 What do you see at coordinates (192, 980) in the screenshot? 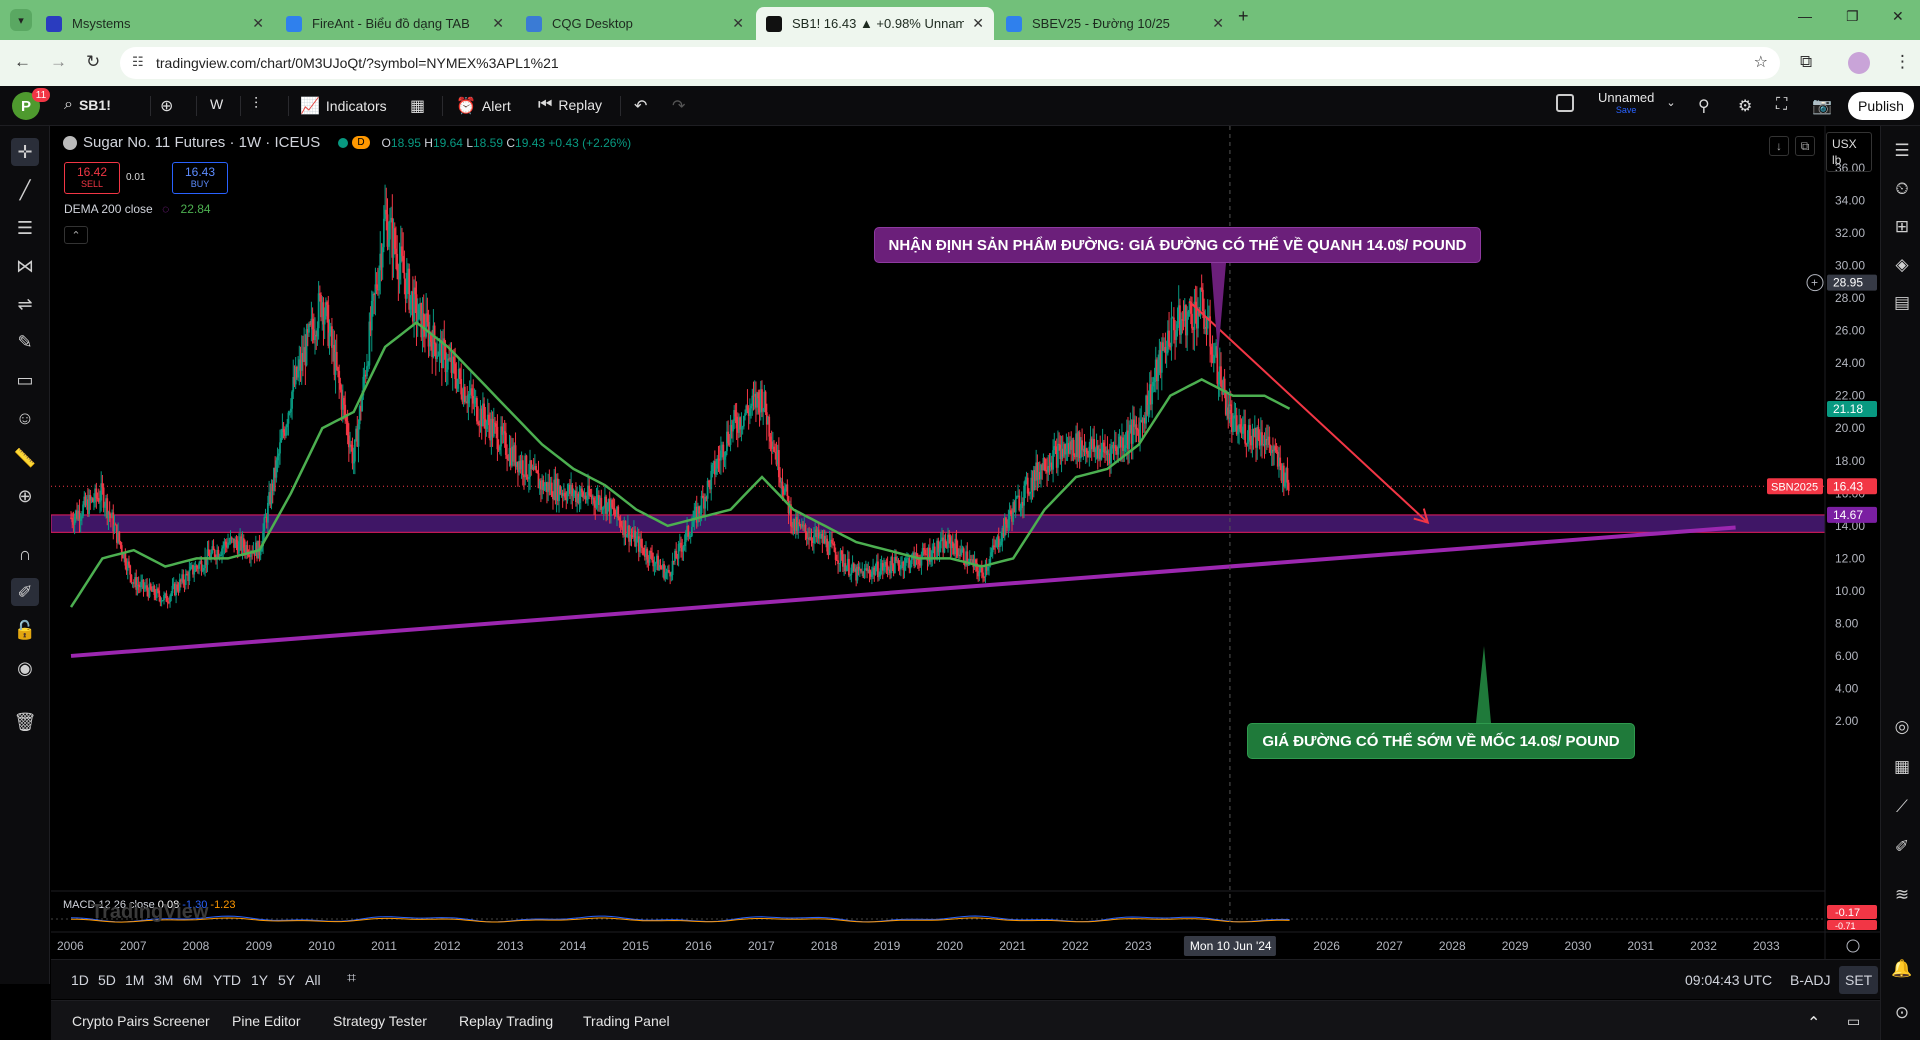
I see `range-6m: 6M` at bounding box center [192, 980].